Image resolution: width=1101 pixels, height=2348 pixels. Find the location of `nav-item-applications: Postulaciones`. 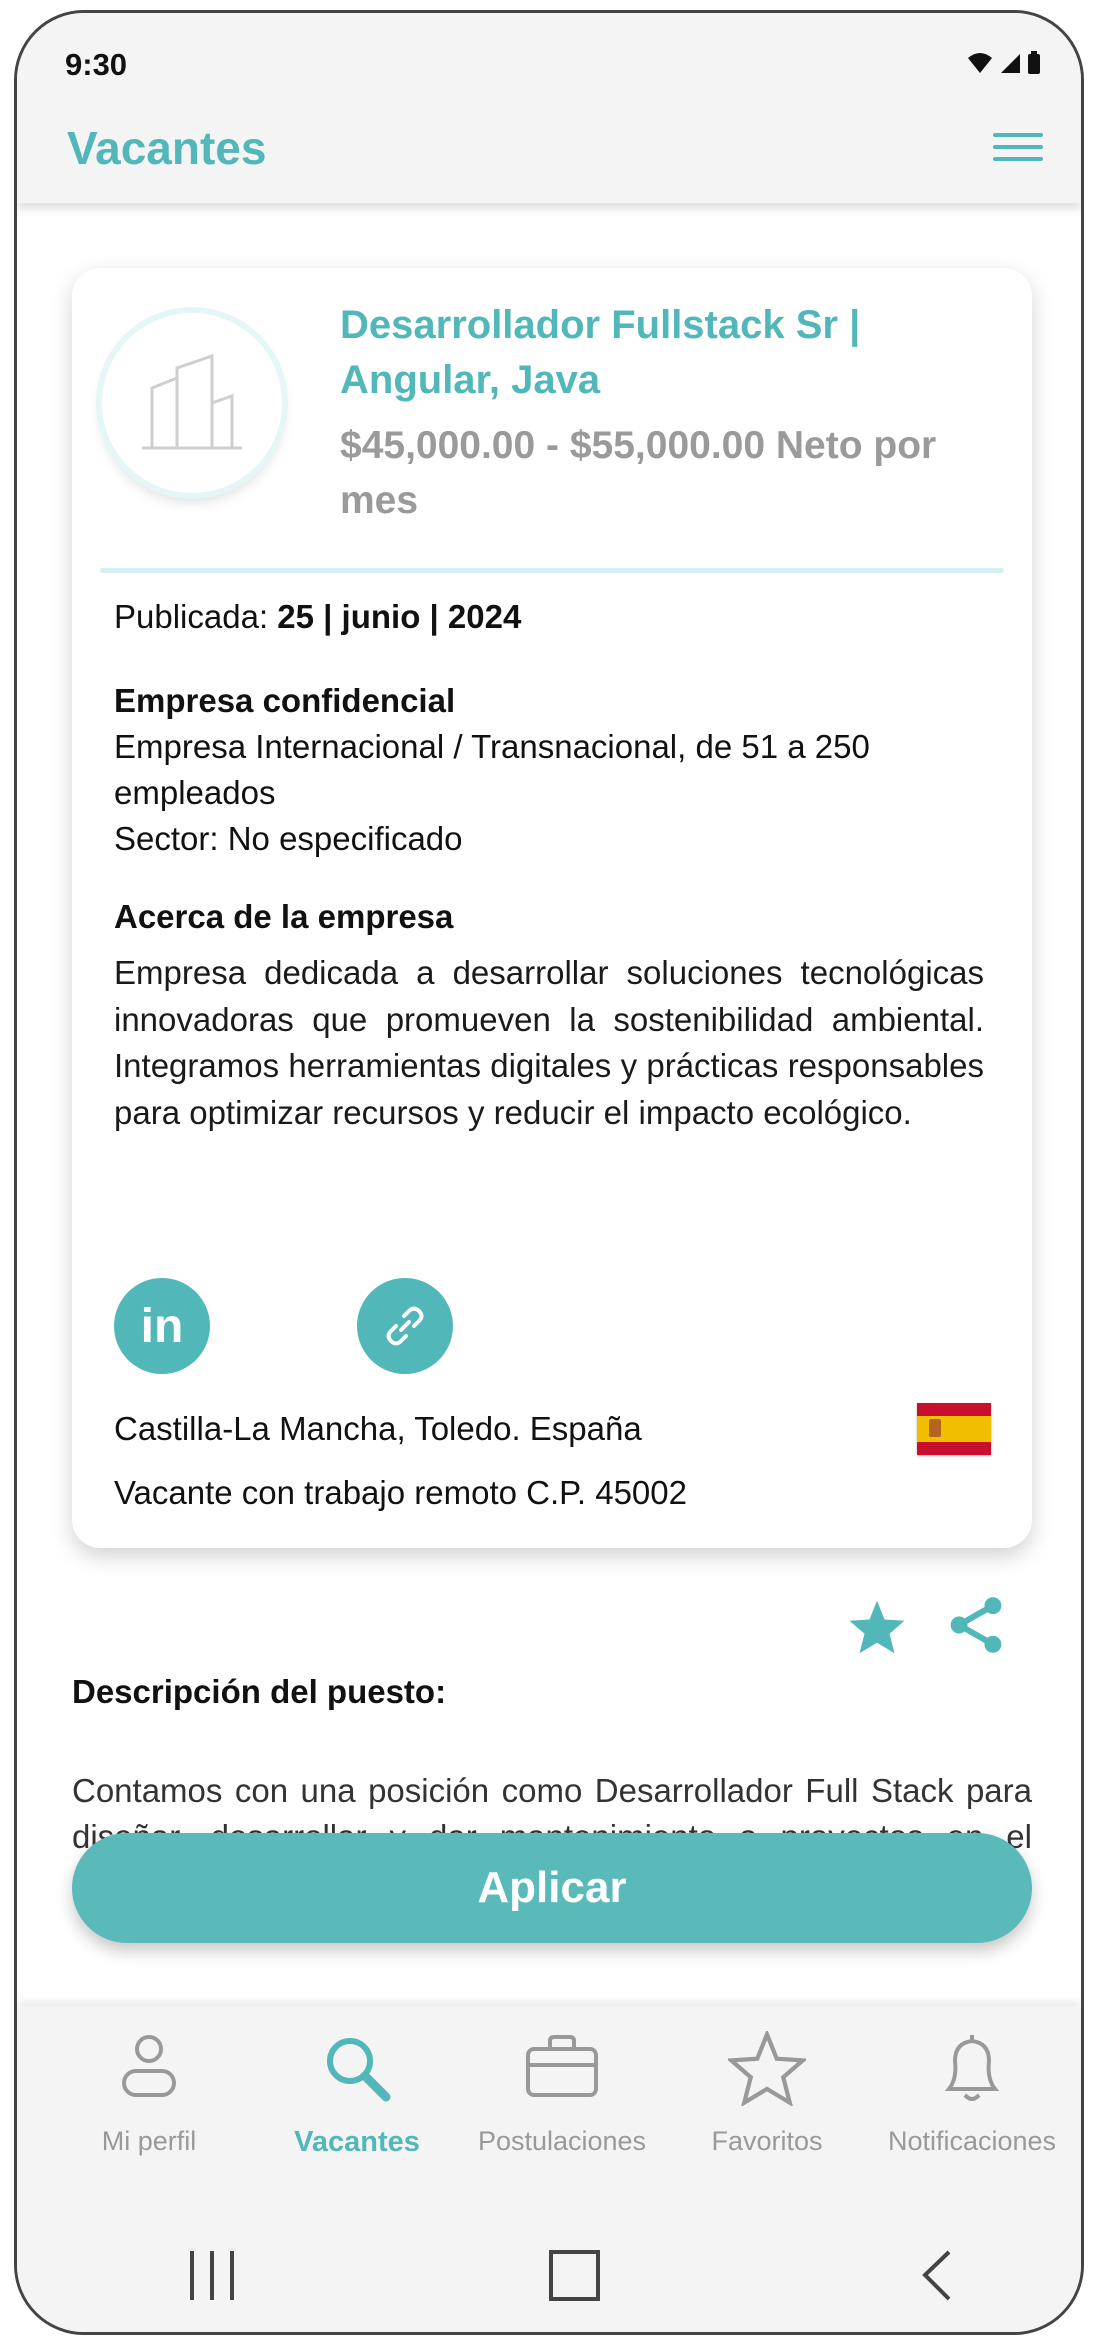

nav-item-applications: Postulaciones is located at coordinates (562, 2096).